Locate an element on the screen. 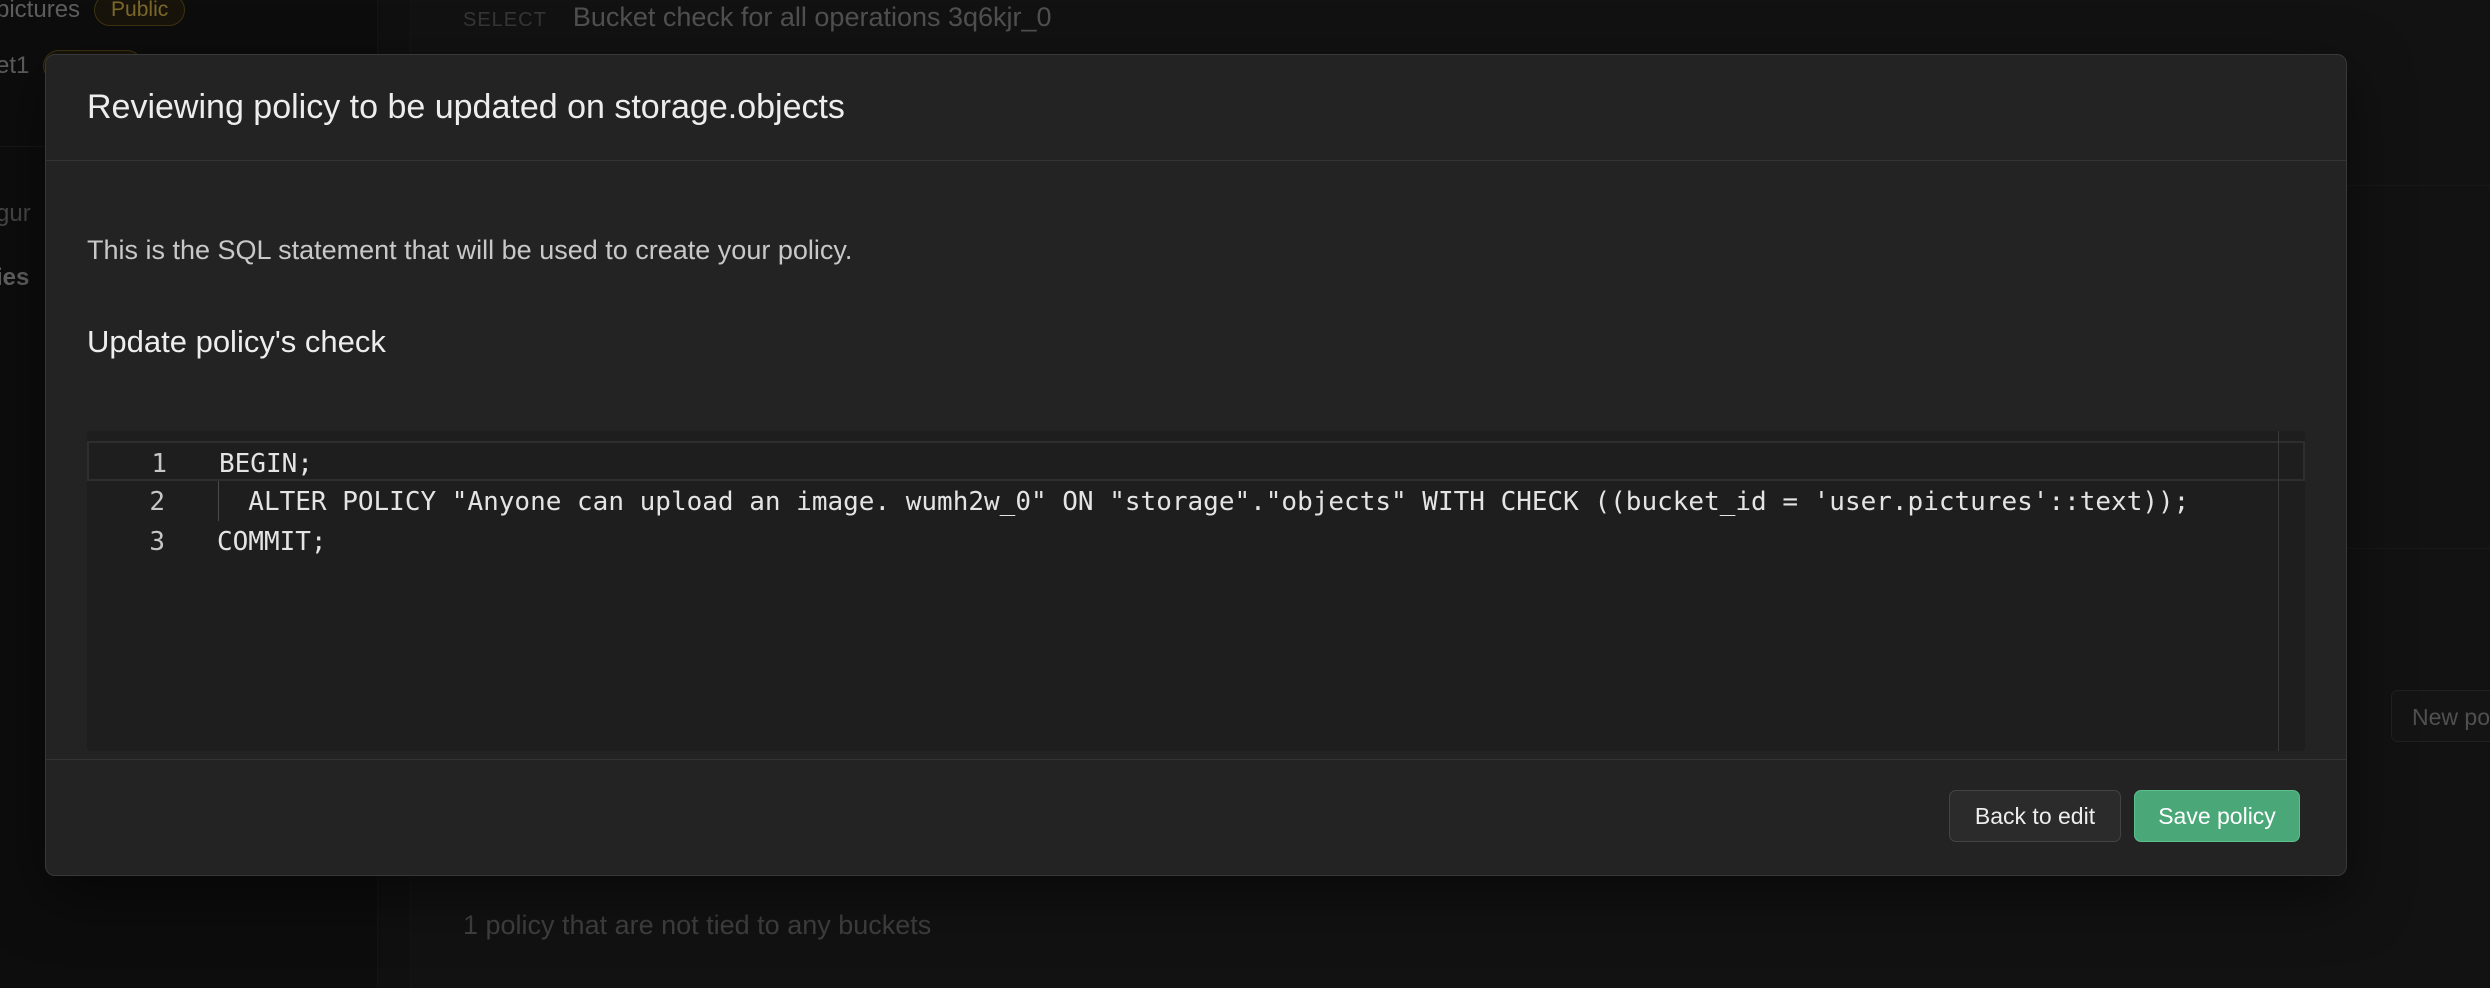  modal-footer: Back to edit Save policy is located at coordinates (1196, 817).